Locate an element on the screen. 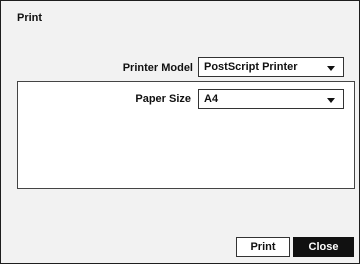  printer-model-select: PostScript Printer is located at coordinates (271, 67).